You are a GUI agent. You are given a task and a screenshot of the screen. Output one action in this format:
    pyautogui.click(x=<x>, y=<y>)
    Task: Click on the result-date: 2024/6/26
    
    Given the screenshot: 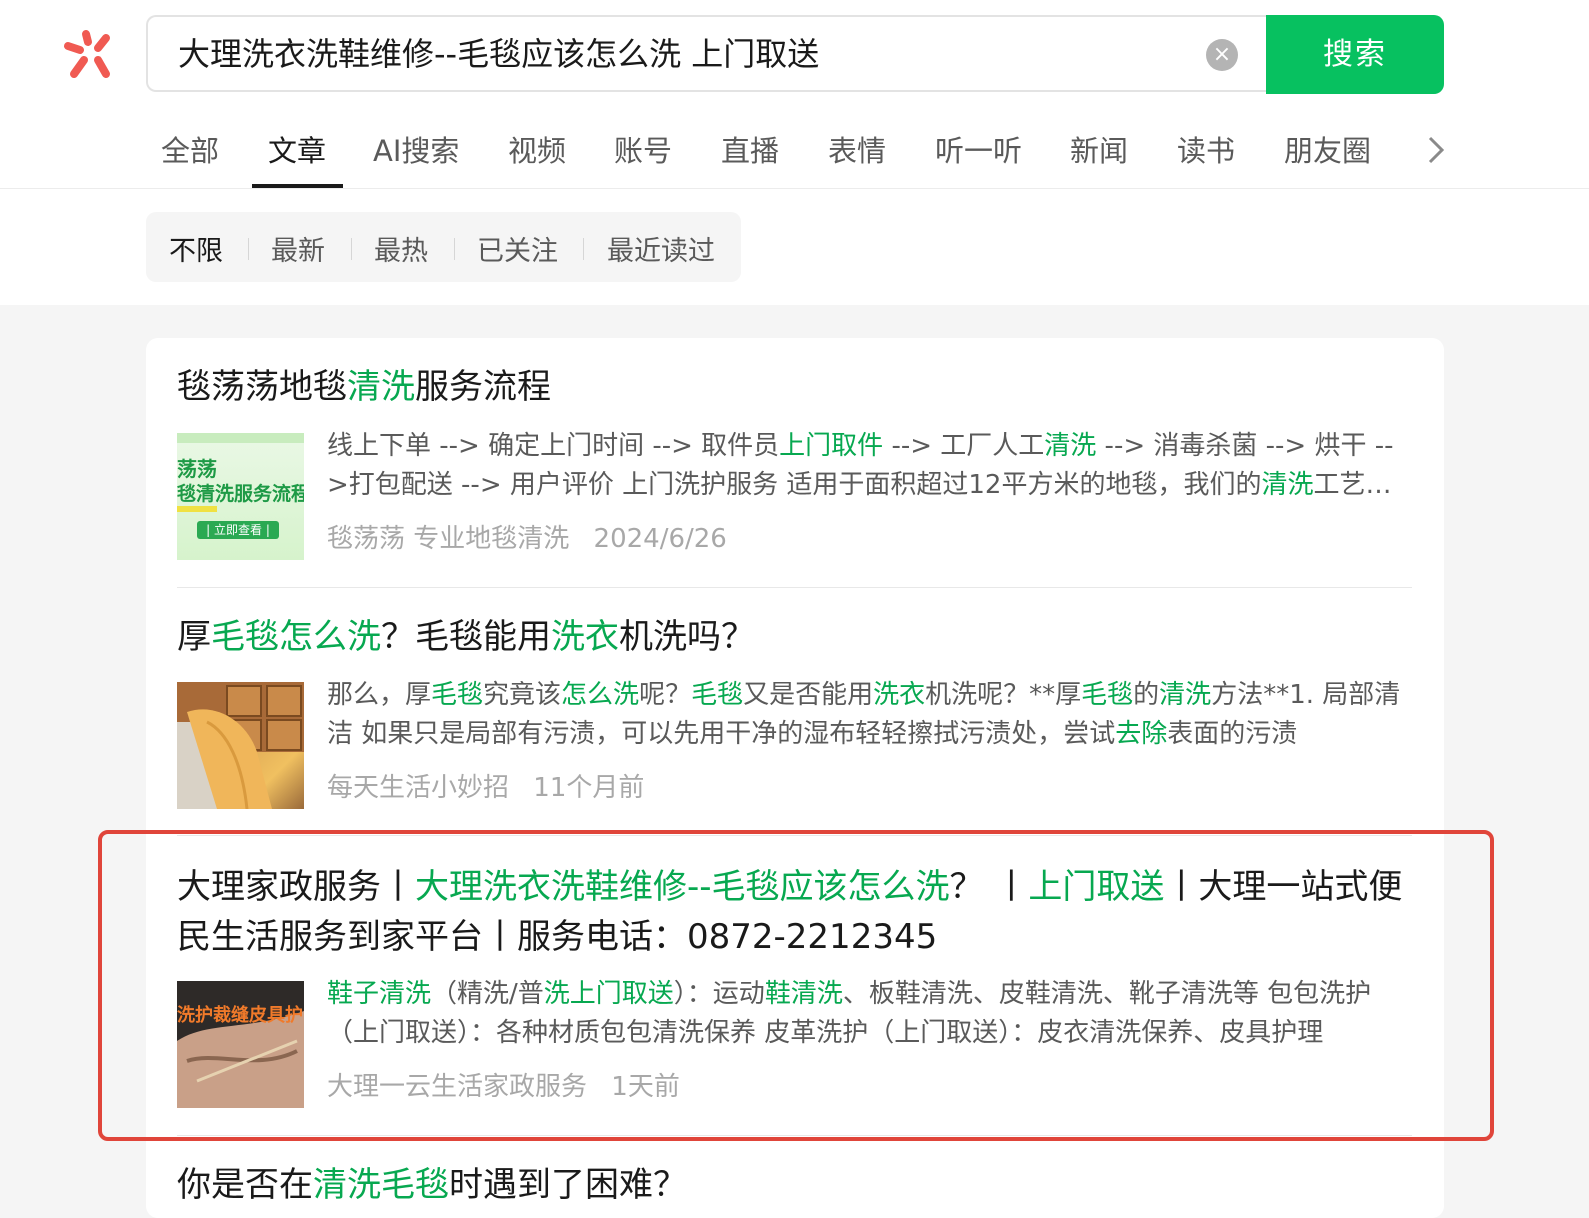 What is the action you would take?
    pyautogui.click(x=660, y=539)
    